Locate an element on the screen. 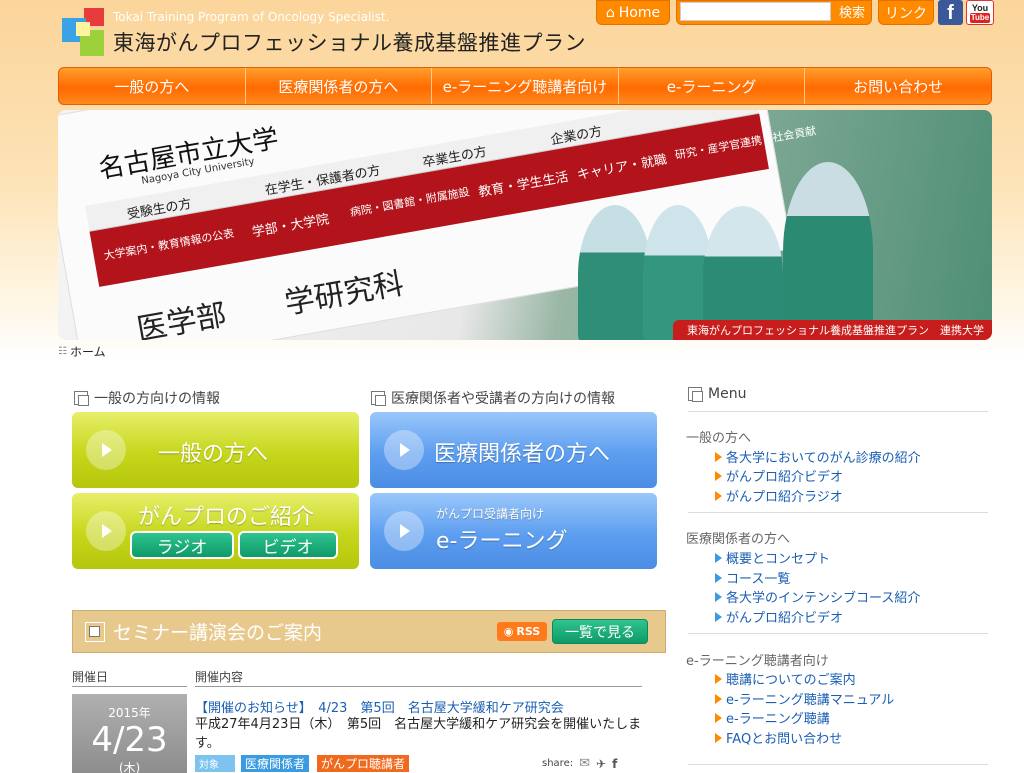 The height and width of the screenshot is (773, 1024). youtube-icon: You Tube is located at coordinates (980, 12).